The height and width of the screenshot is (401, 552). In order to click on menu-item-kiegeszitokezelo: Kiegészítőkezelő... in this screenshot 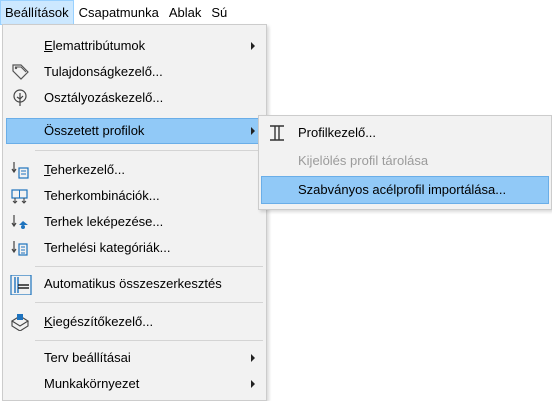, I will do `click(134, 322)`.